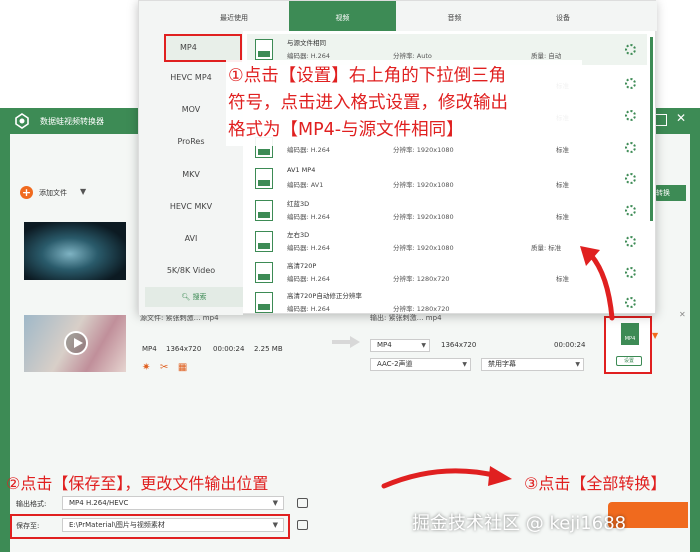 The height and width of the screenshot is (552, 700). What do you see at coordinates (420, 364) in the screenshot?
I see `audio-track-select: AAC-2声道 ▼` at bounding box center [420, 364].